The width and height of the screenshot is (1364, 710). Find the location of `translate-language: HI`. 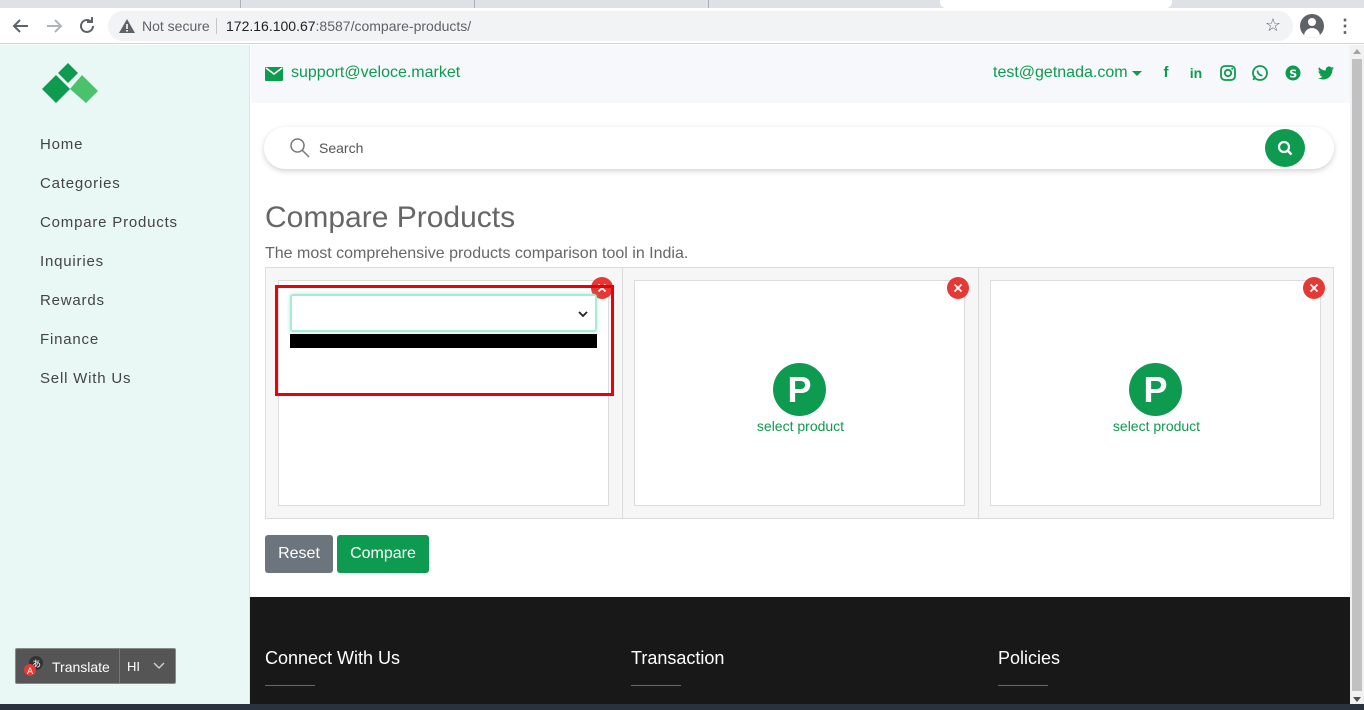

translate-language: HI is located at coordinates (133, 666).